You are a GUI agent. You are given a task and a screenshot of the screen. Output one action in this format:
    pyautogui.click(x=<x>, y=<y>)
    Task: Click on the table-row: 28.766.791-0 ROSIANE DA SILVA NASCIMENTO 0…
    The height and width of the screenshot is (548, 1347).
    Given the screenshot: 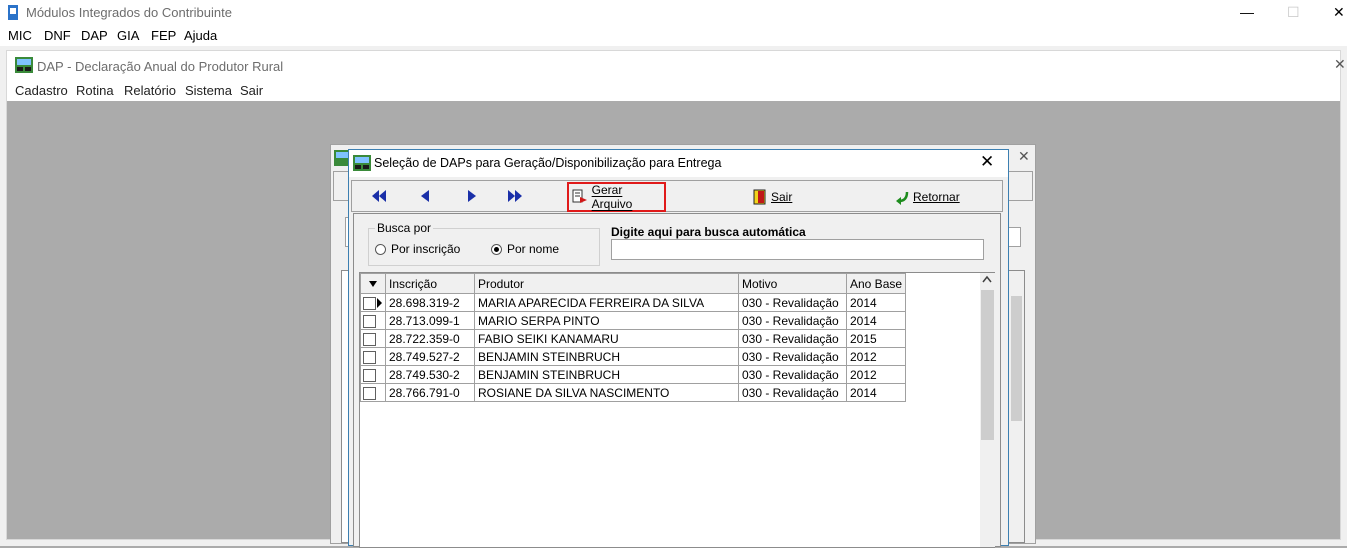 What is the action you would take?
    pyautogui.click(x=633, y=392)
    